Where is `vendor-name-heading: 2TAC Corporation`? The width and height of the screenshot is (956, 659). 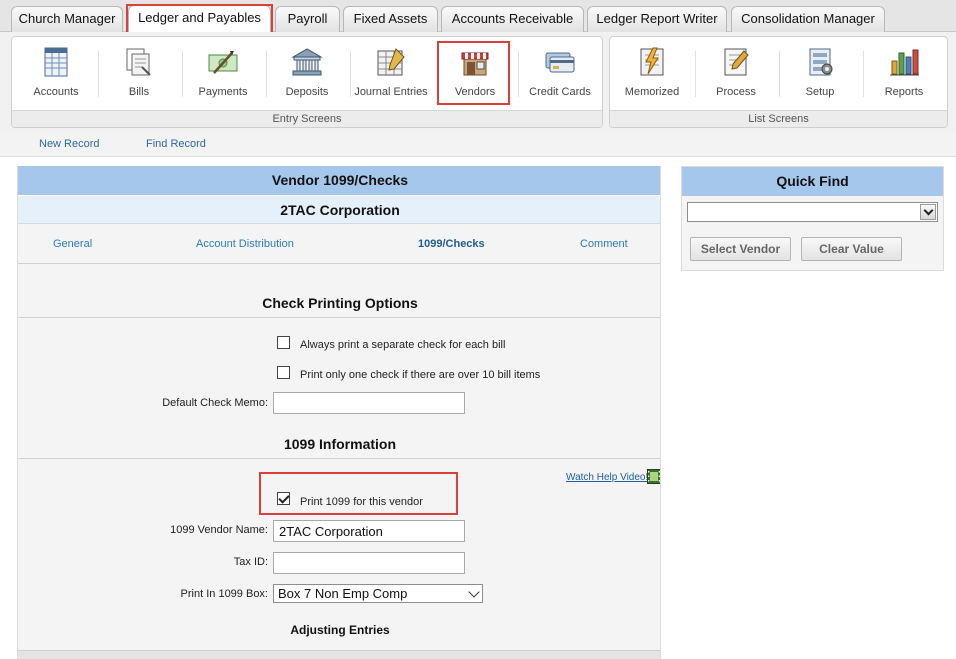
vendor-name-heading: 2TAC Corporation is located at coordinates (339, 209).